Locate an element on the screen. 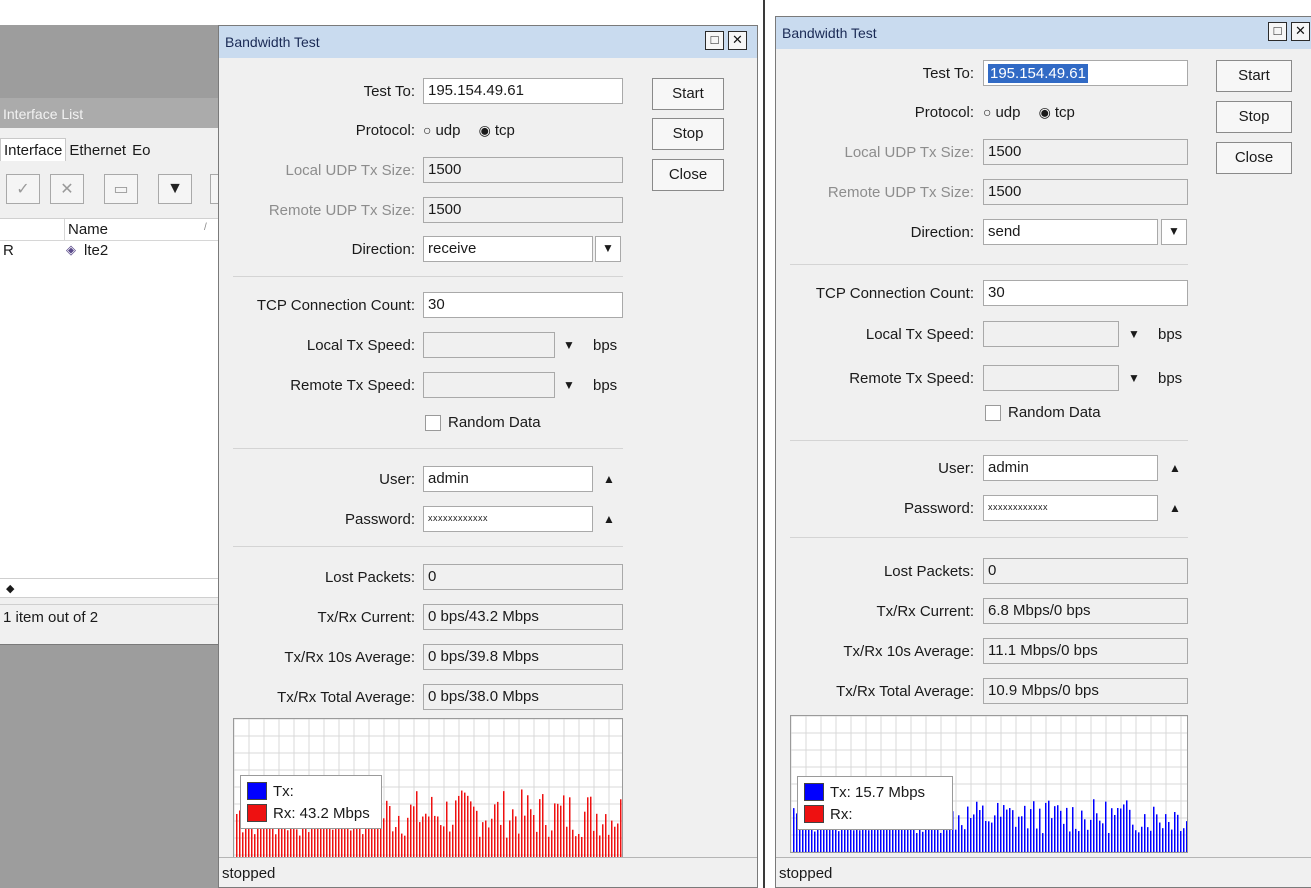 This screenshot has height=888, width=1311. radio-selected-icon: ◉ is located at coordinates (1044, 112).